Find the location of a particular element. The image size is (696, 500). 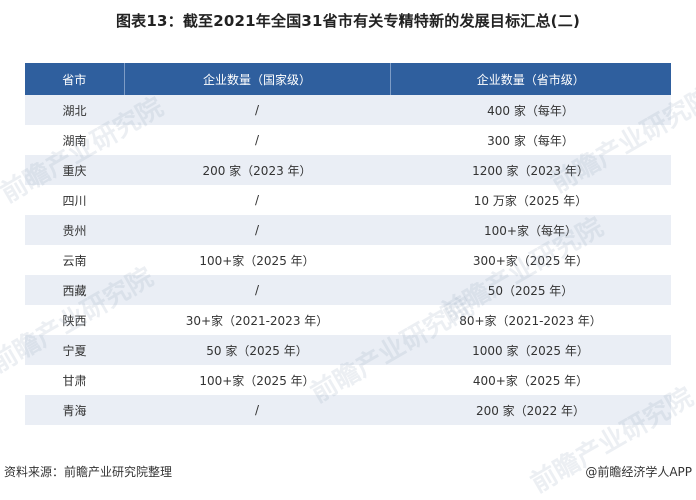

cell-provincial-count: 400+家（2025 年） is located at coordinates (530, 380).